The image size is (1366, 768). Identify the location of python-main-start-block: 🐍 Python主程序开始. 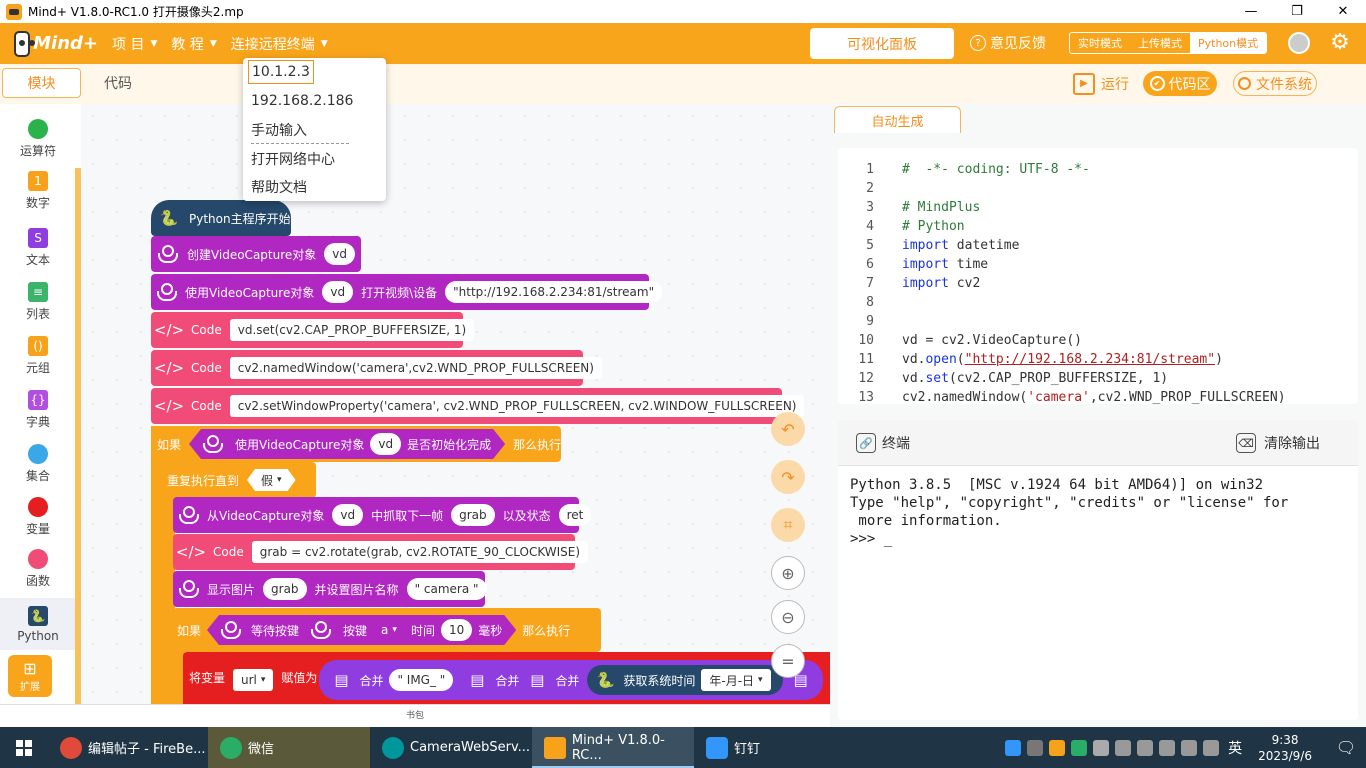
(221, 218).